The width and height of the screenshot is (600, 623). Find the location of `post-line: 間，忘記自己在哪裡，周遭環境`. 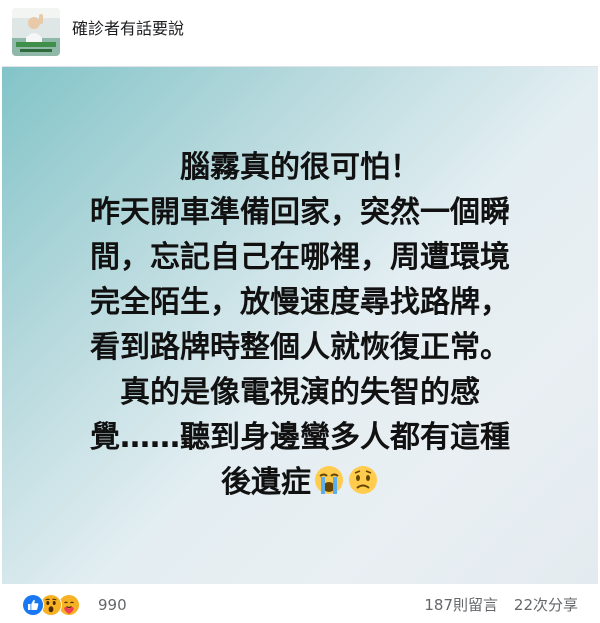

post-line: 間，忘記自己在哪裡，周遭環境 is located at coordinates (300, 257).